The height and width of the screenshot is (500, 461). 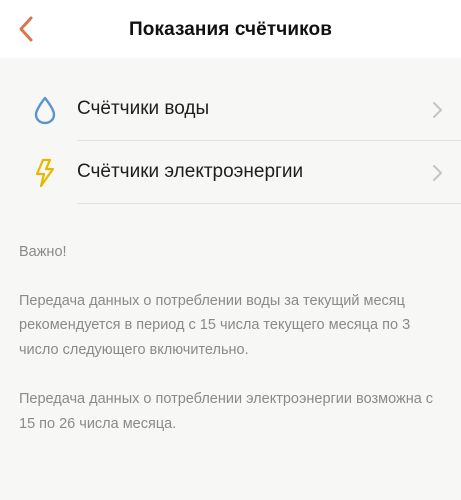 I want to click on water-meters-label: Счётчики воды, so click(x=143, y=108).